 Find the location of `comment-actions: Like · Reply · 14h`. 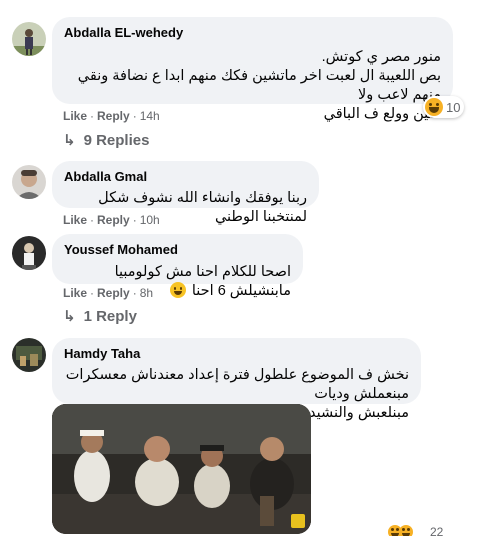

comment-actions: Like · Reply · 14h is located at coordinates (111, 116).